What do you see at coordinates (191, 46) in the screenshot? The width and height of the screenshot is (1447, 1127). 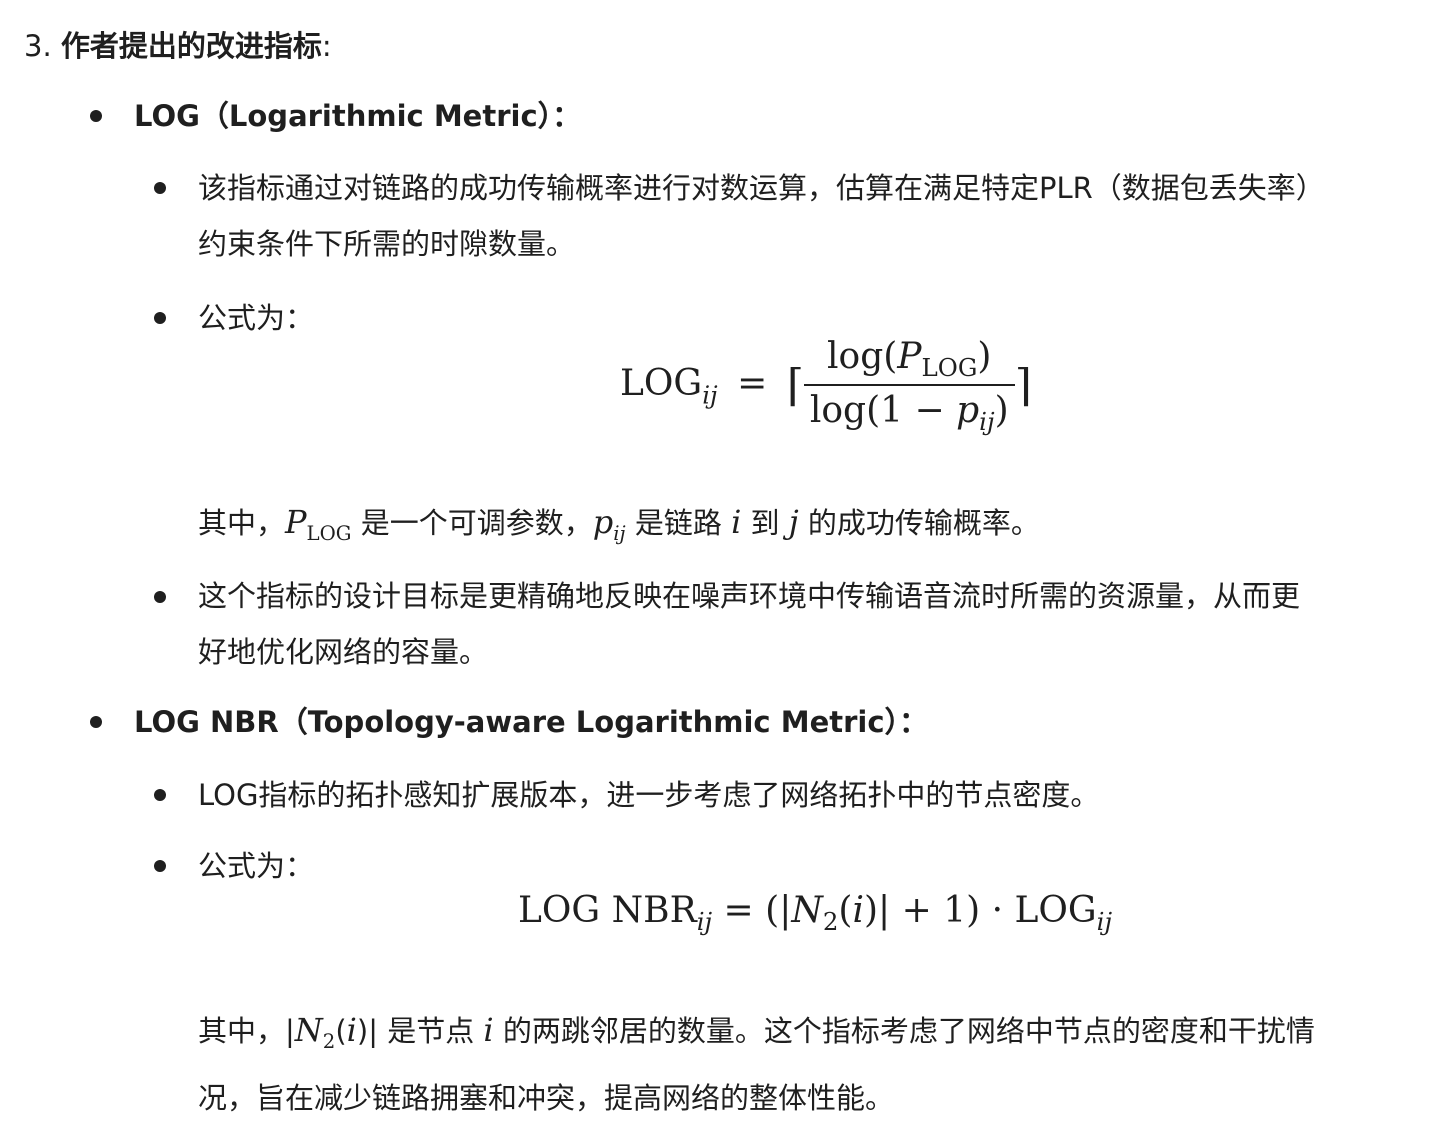 I see `section-title: 作者提出的改进指标` at bounding box center [191, 46].